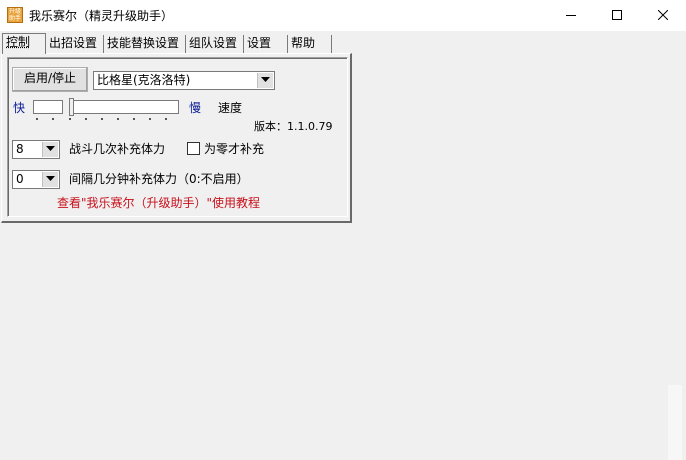 The image size is (686, 460). I want to click on zero-refill-checkbox, so click(193, 148).